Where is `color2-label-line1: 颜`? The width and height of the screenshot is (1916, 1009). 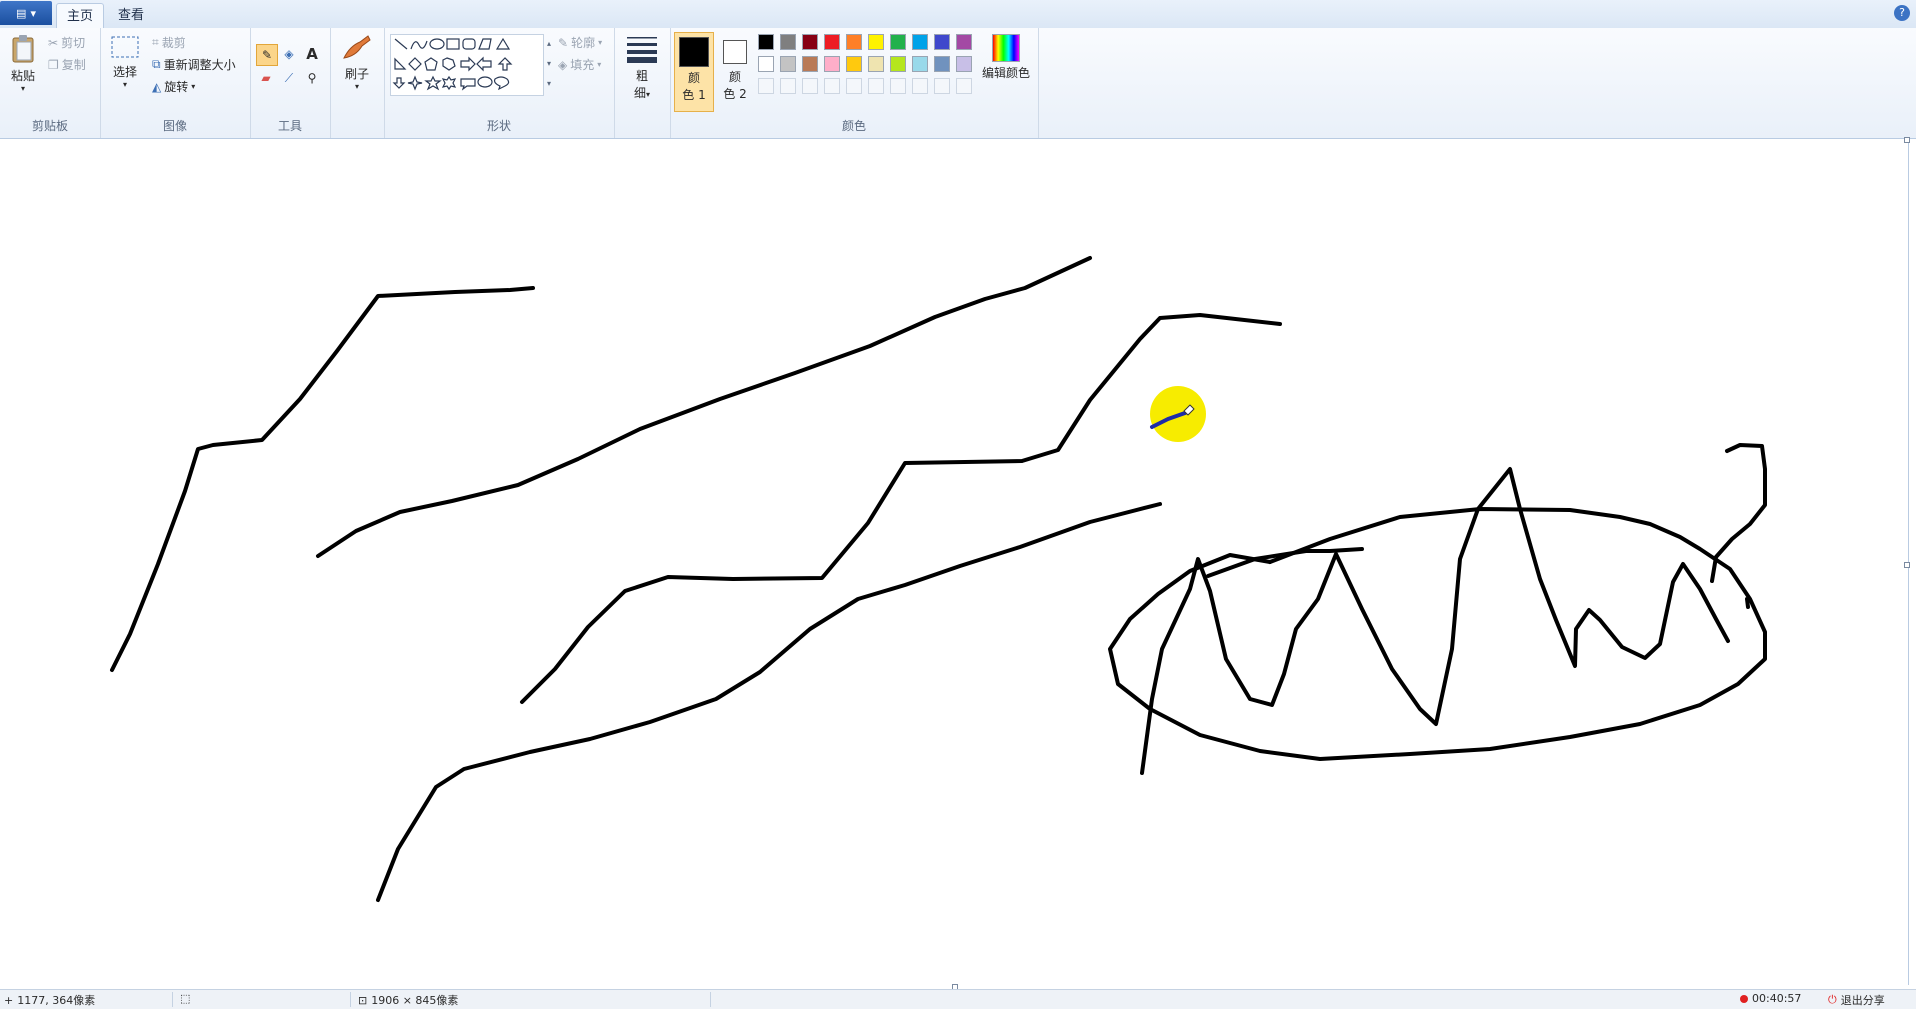
color2-label-line1: 颜 is located at coordinates (734, 77).